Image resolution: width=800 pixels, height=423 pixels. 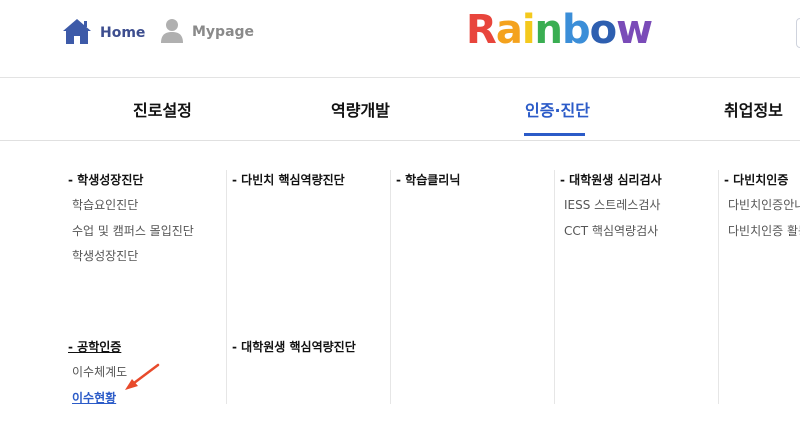 What do you see at coordinates (756, 179) in the screenshot?
I see `menu-group-davinci-cert: - 다빈치인증` at bounding box center [756, 179].